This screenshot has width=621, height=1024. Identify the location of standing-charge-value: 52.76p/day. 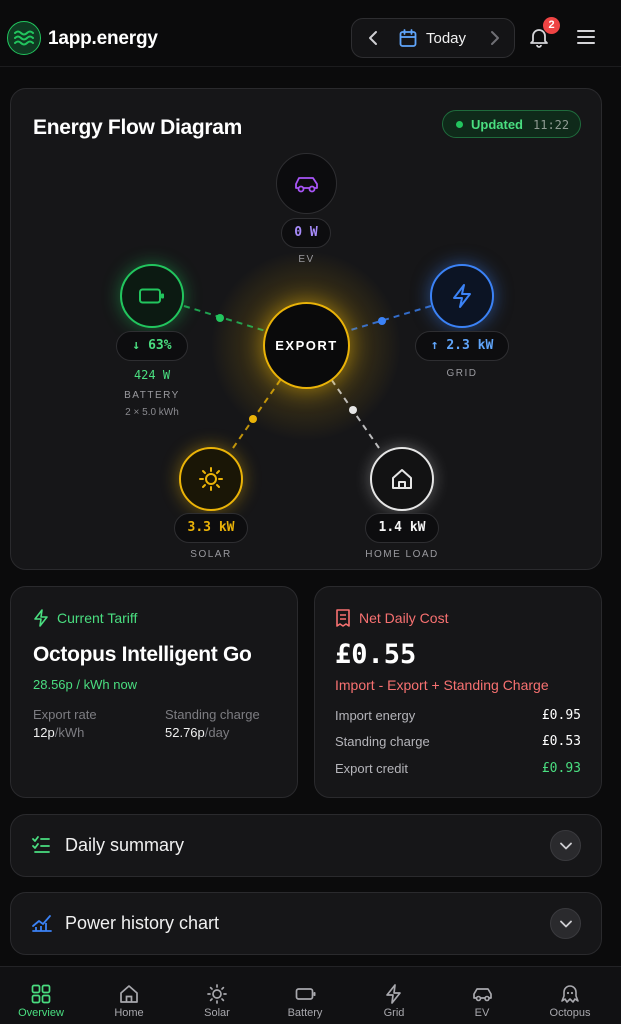
(197, 732).